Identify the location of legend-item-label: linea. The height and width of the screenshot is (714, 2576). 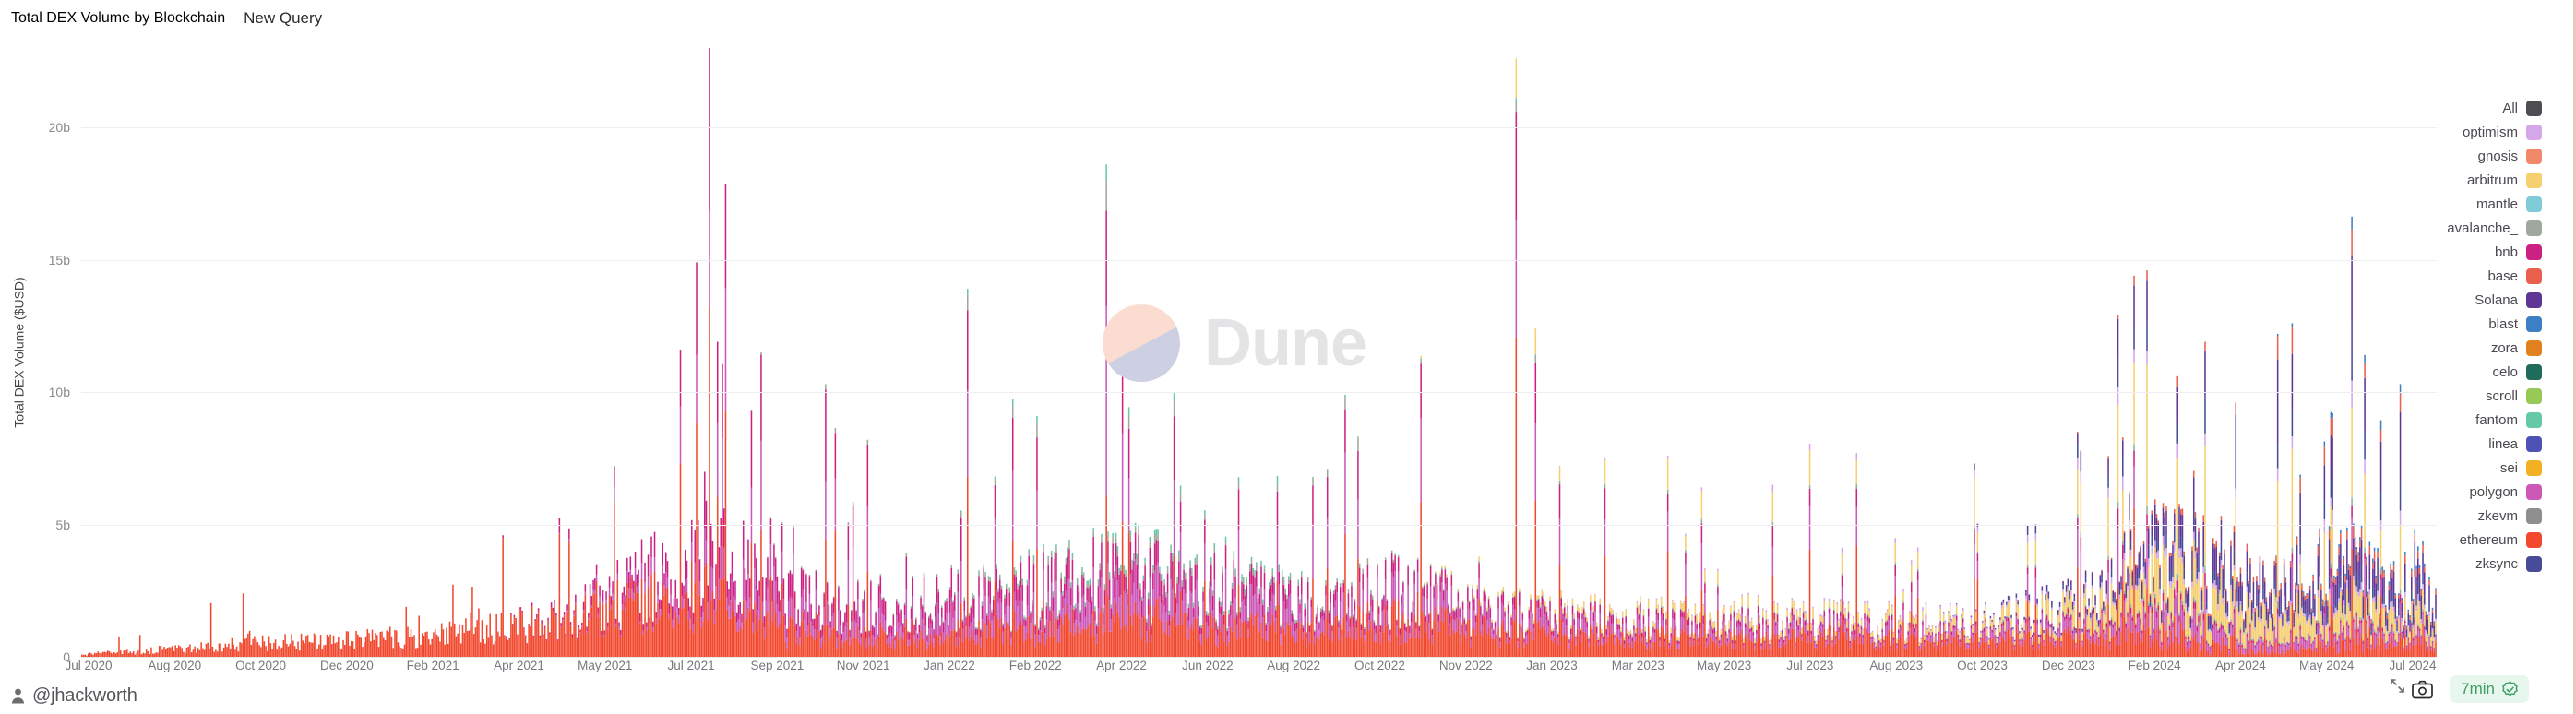
(2503, 443).